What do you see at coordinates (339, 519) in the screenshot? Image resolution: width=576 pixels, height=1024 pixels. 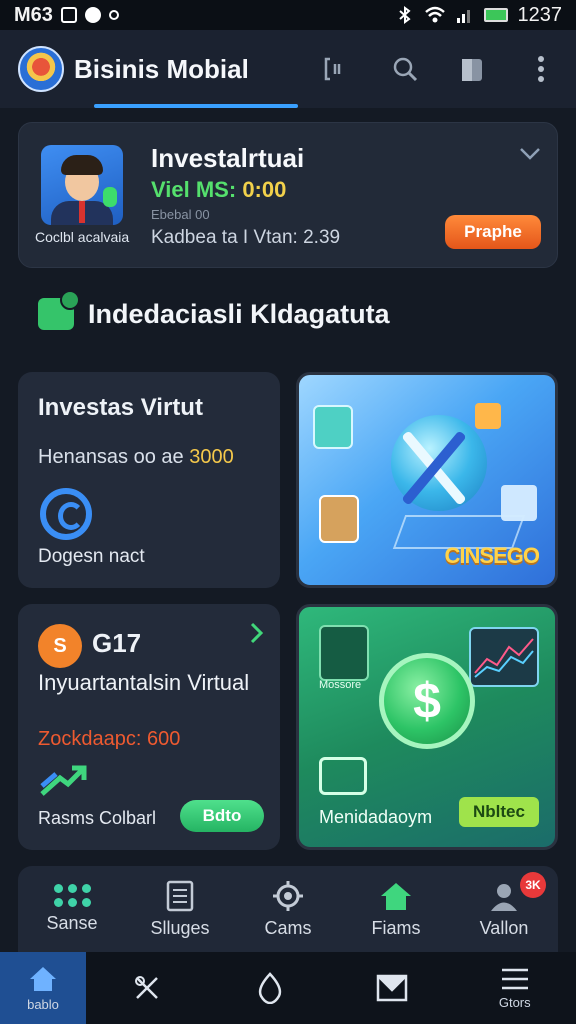 I see `box-icon` at bounding box center [339, 519].